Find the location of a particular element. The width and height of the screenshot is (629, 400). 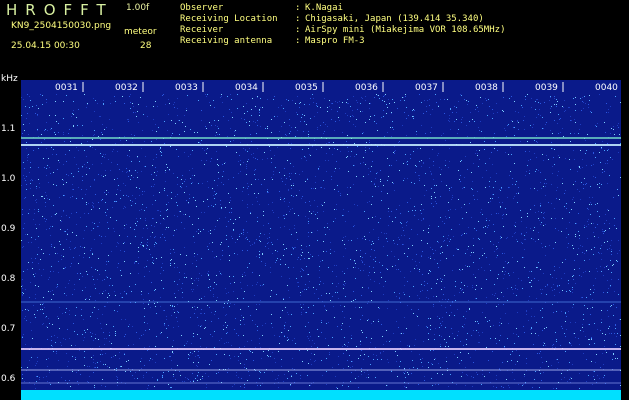

x-tick-label: 0033 is located at coordinates (186, 88).